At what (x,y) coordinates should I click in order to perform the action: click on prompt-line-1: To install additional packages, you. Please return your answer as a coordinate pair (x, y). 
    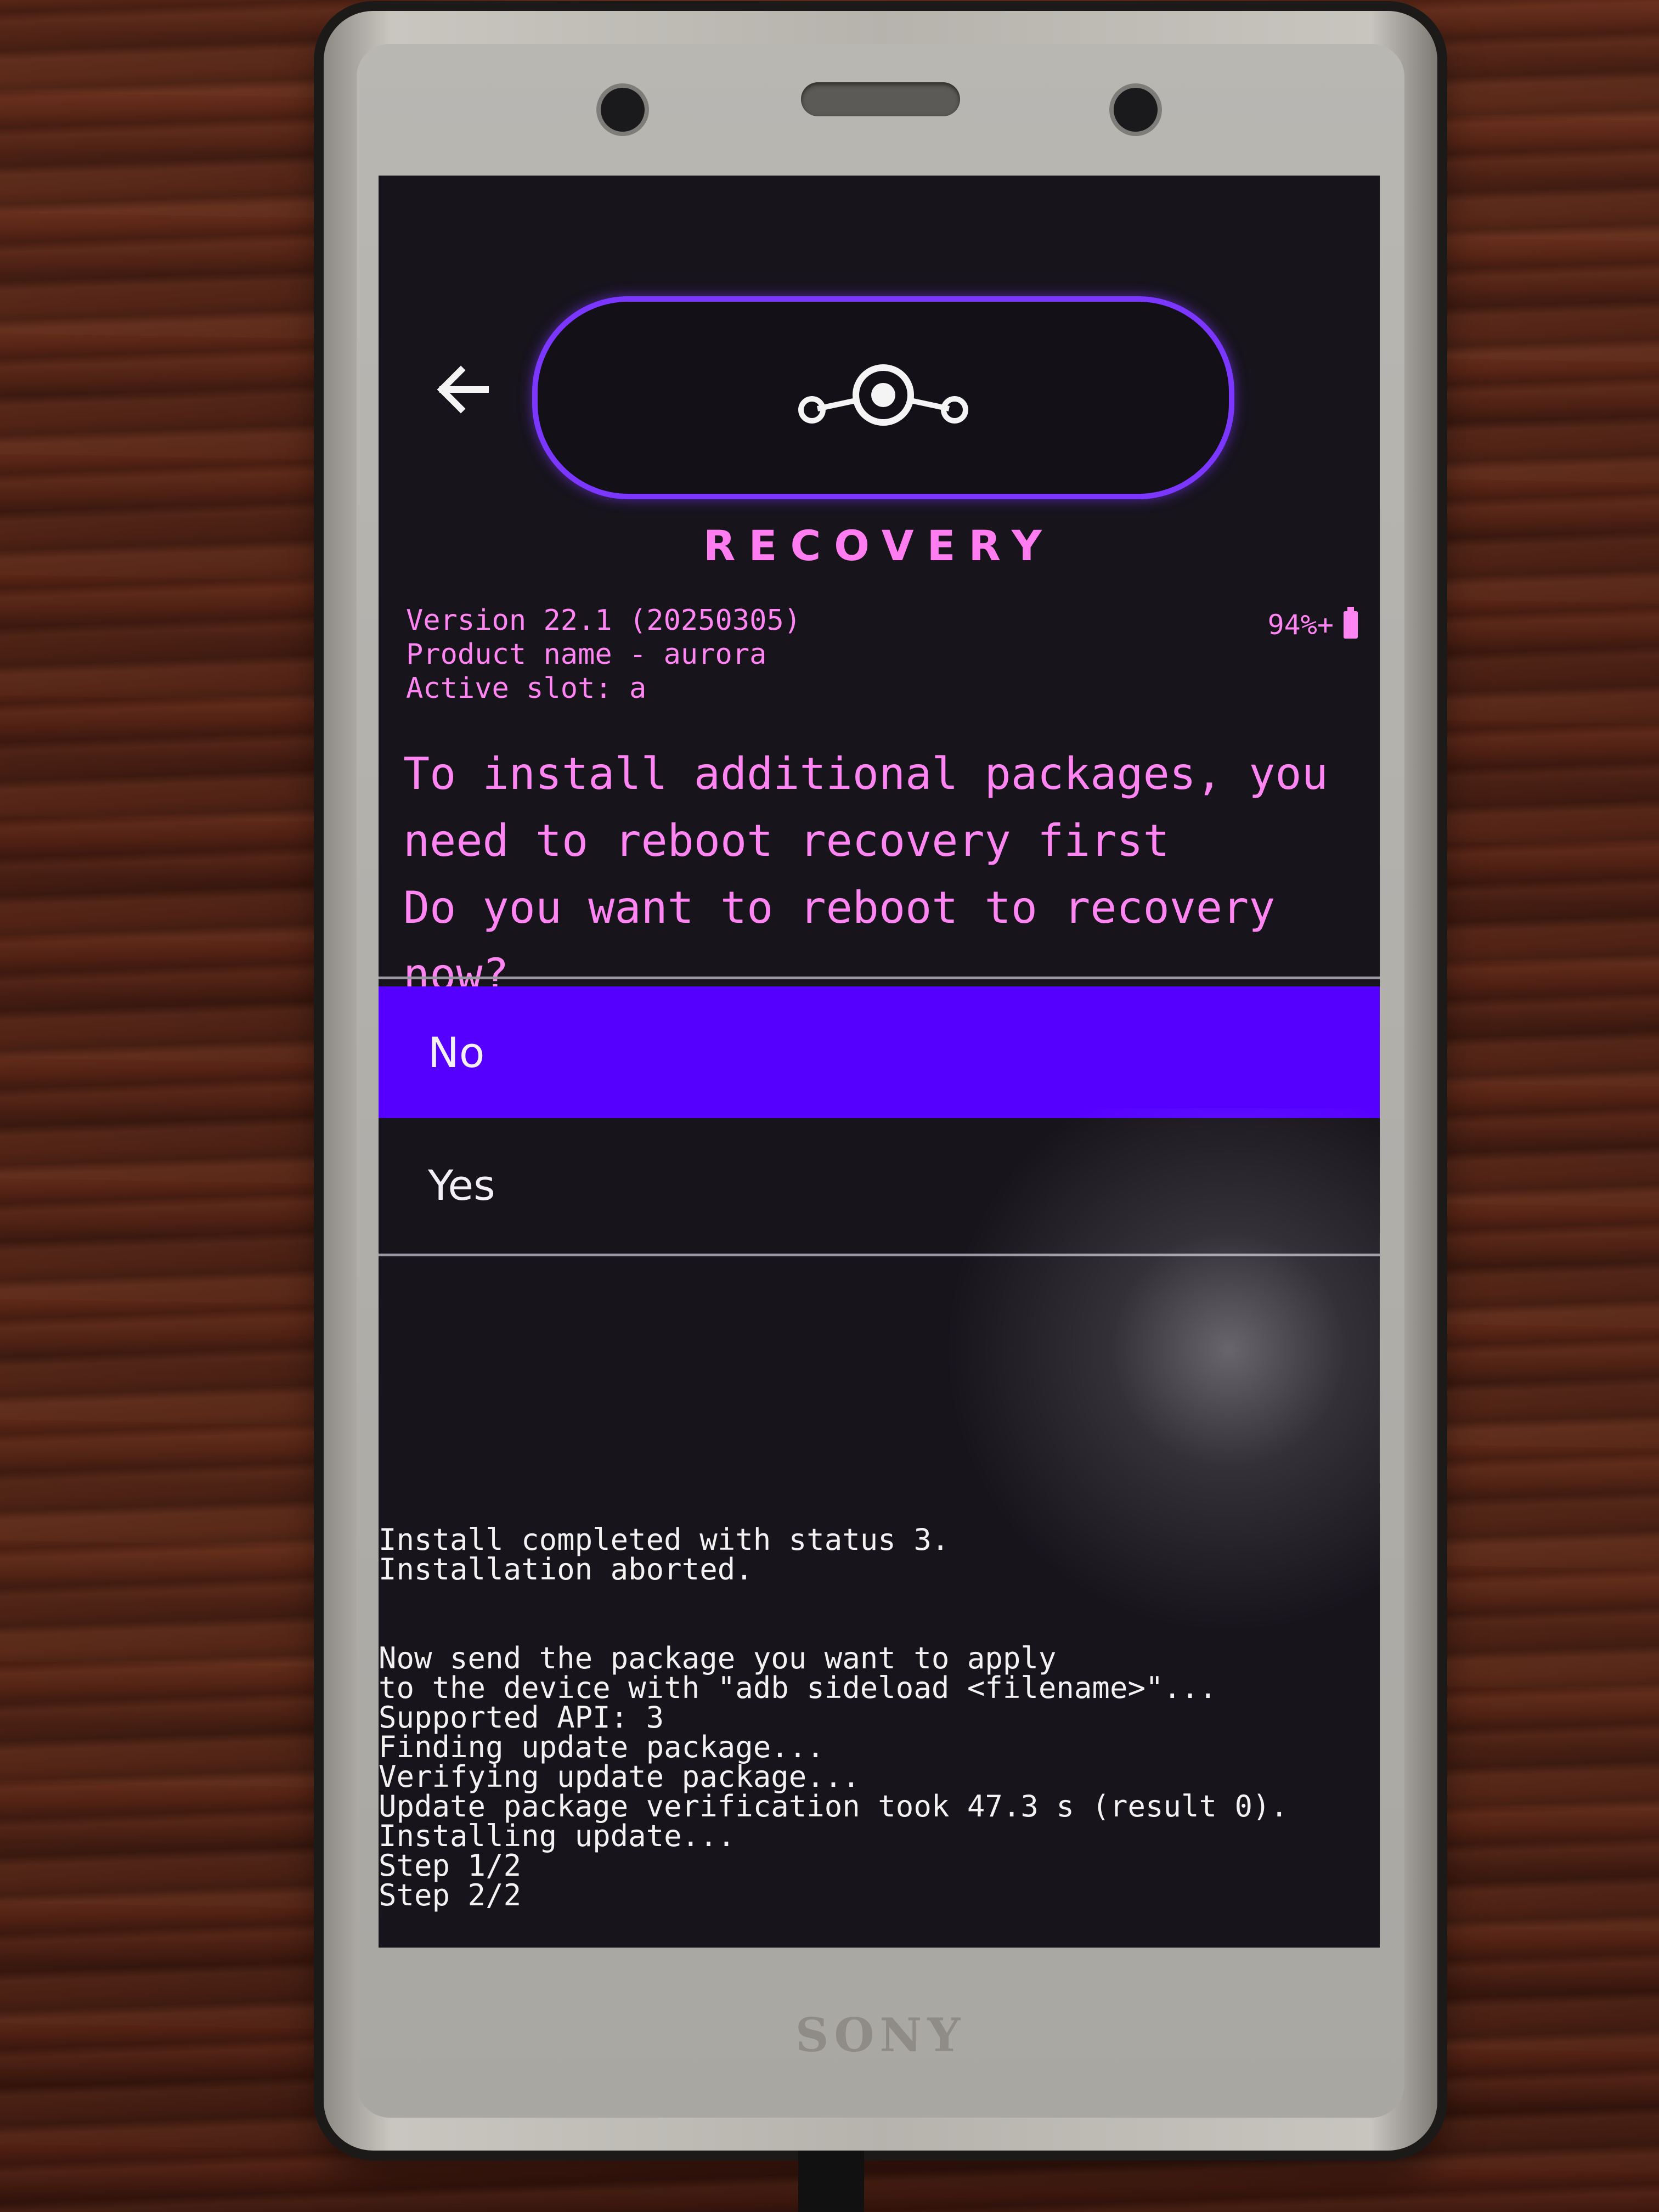
    Looking at the image, I should click on (866, 773).